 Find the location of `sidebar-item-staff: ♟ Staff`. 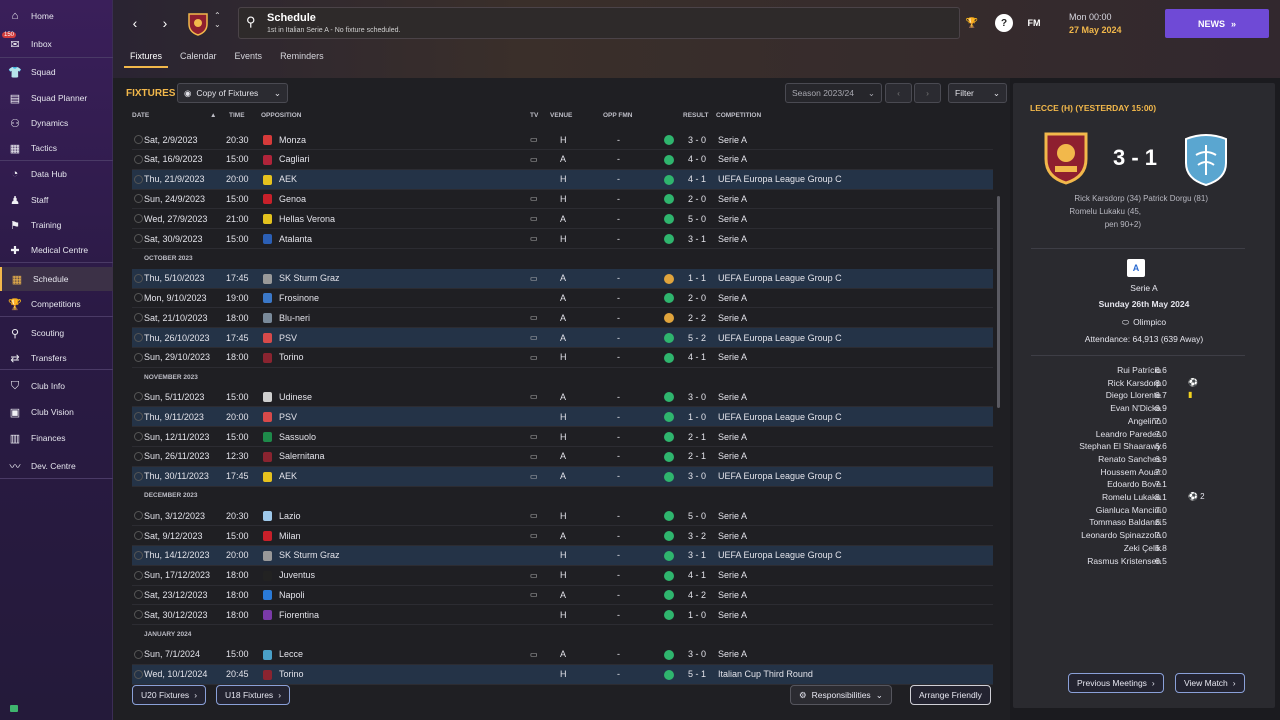

sidebar-item-staff: ♟ Staff is located at coordinates (56, 200).